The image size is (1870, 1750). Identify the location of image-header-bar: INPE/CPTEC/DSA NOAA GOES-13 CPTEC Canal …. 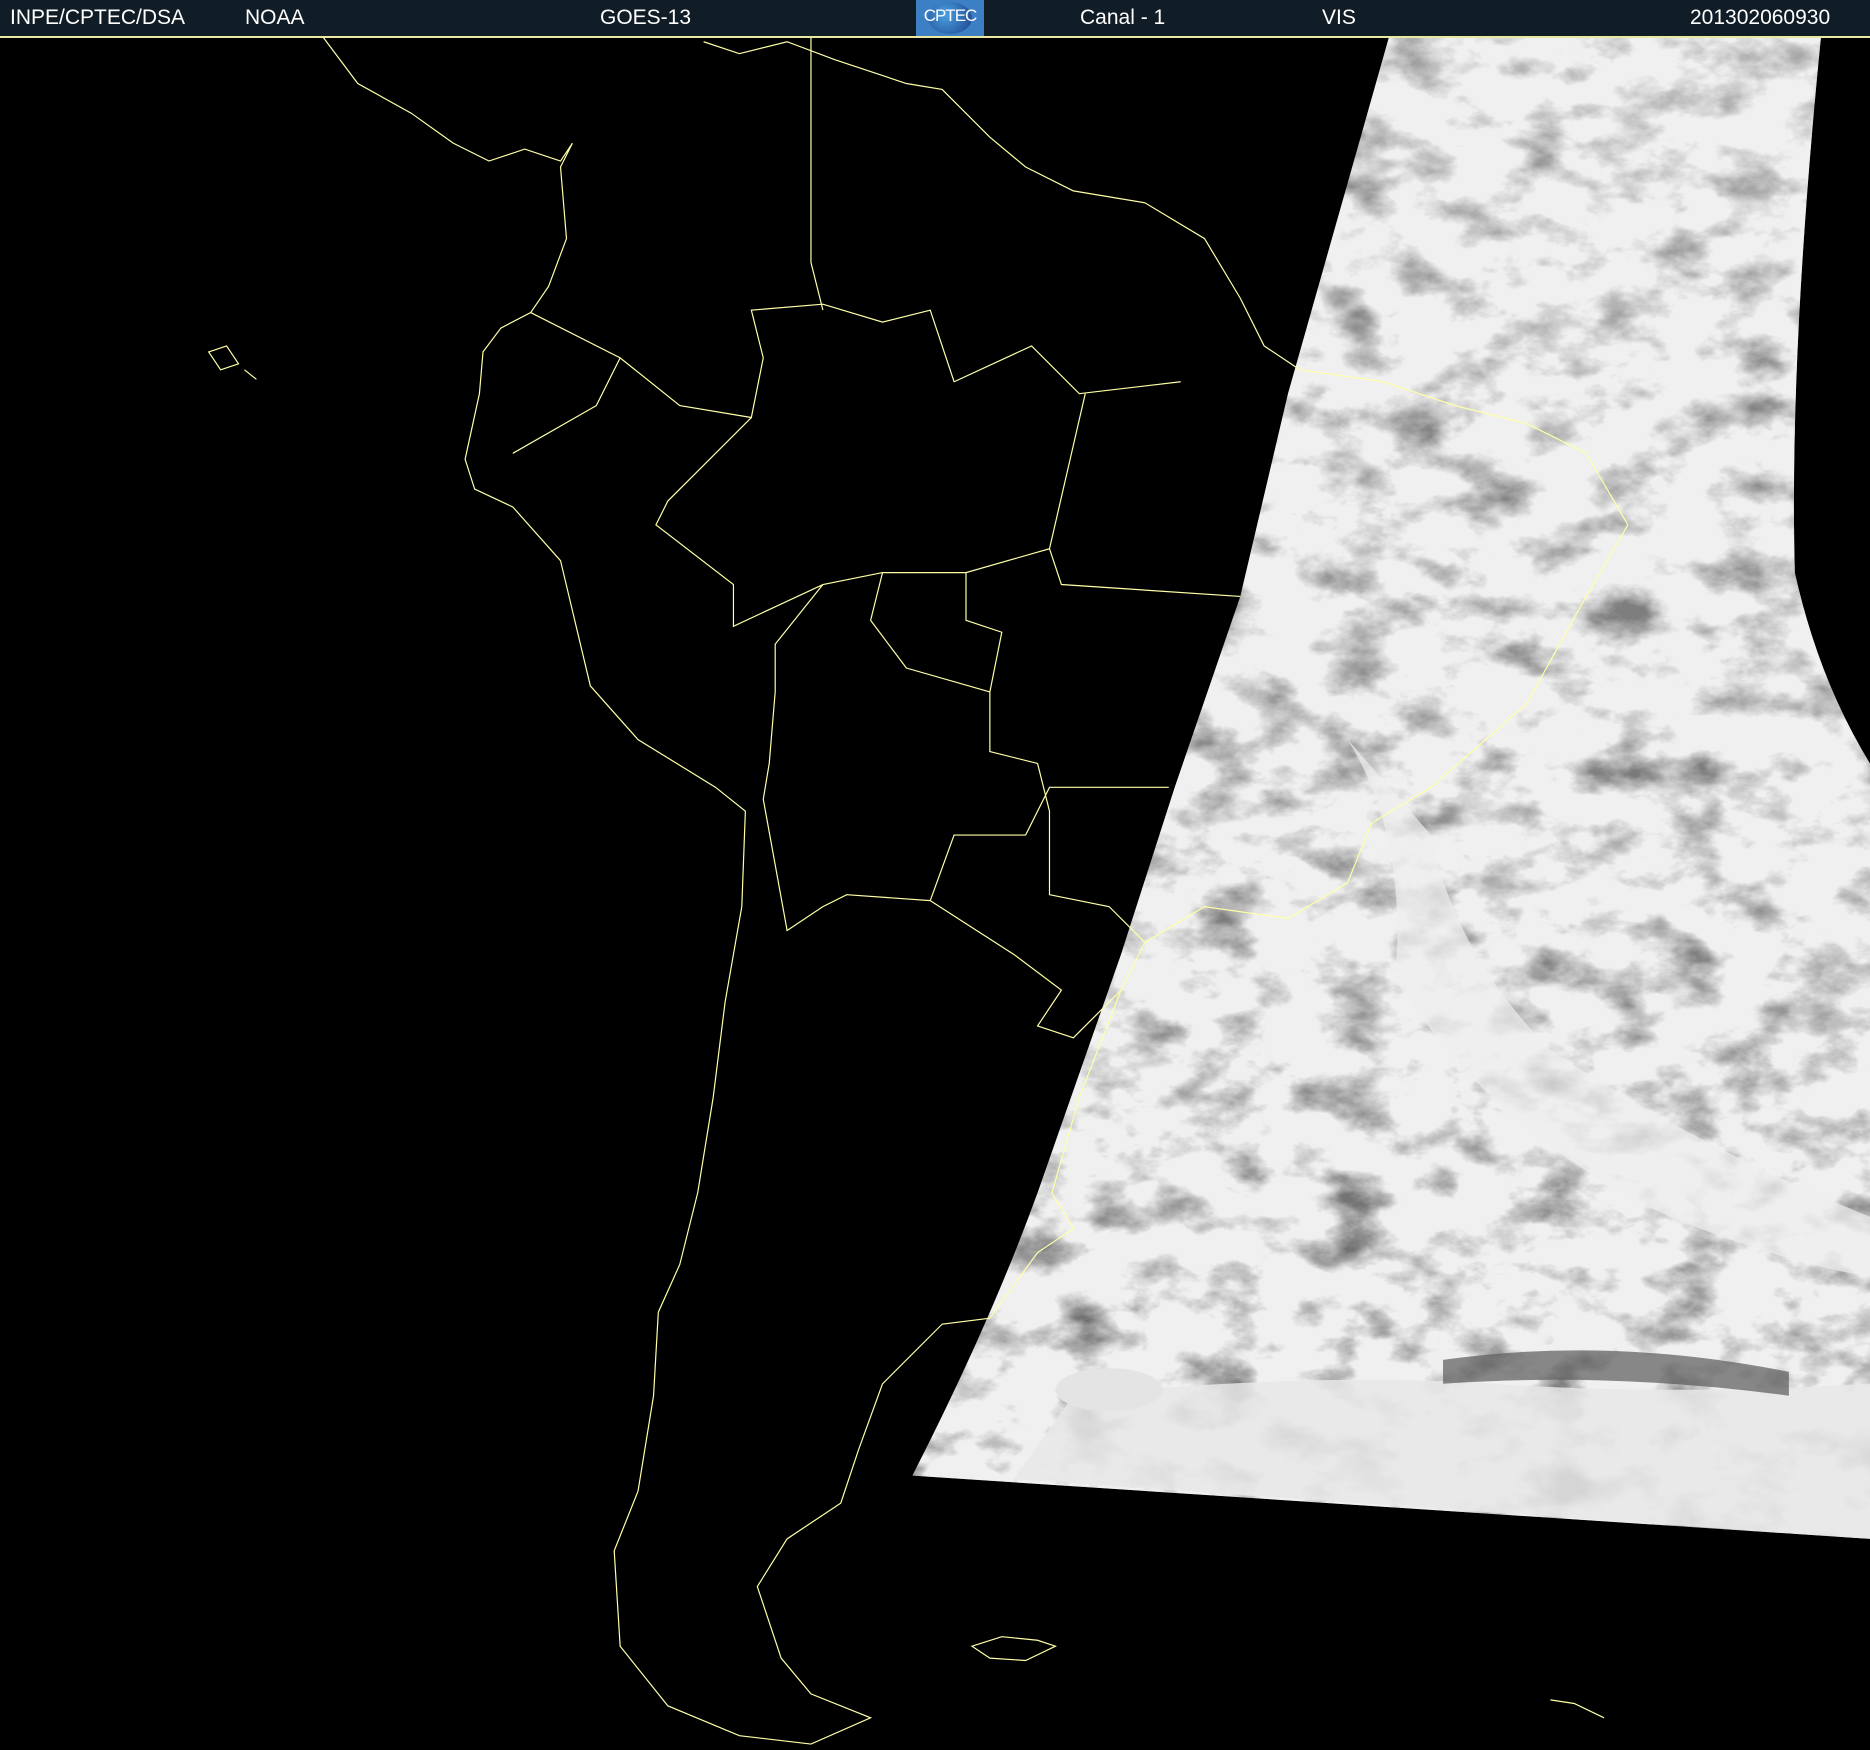
(935, 19).